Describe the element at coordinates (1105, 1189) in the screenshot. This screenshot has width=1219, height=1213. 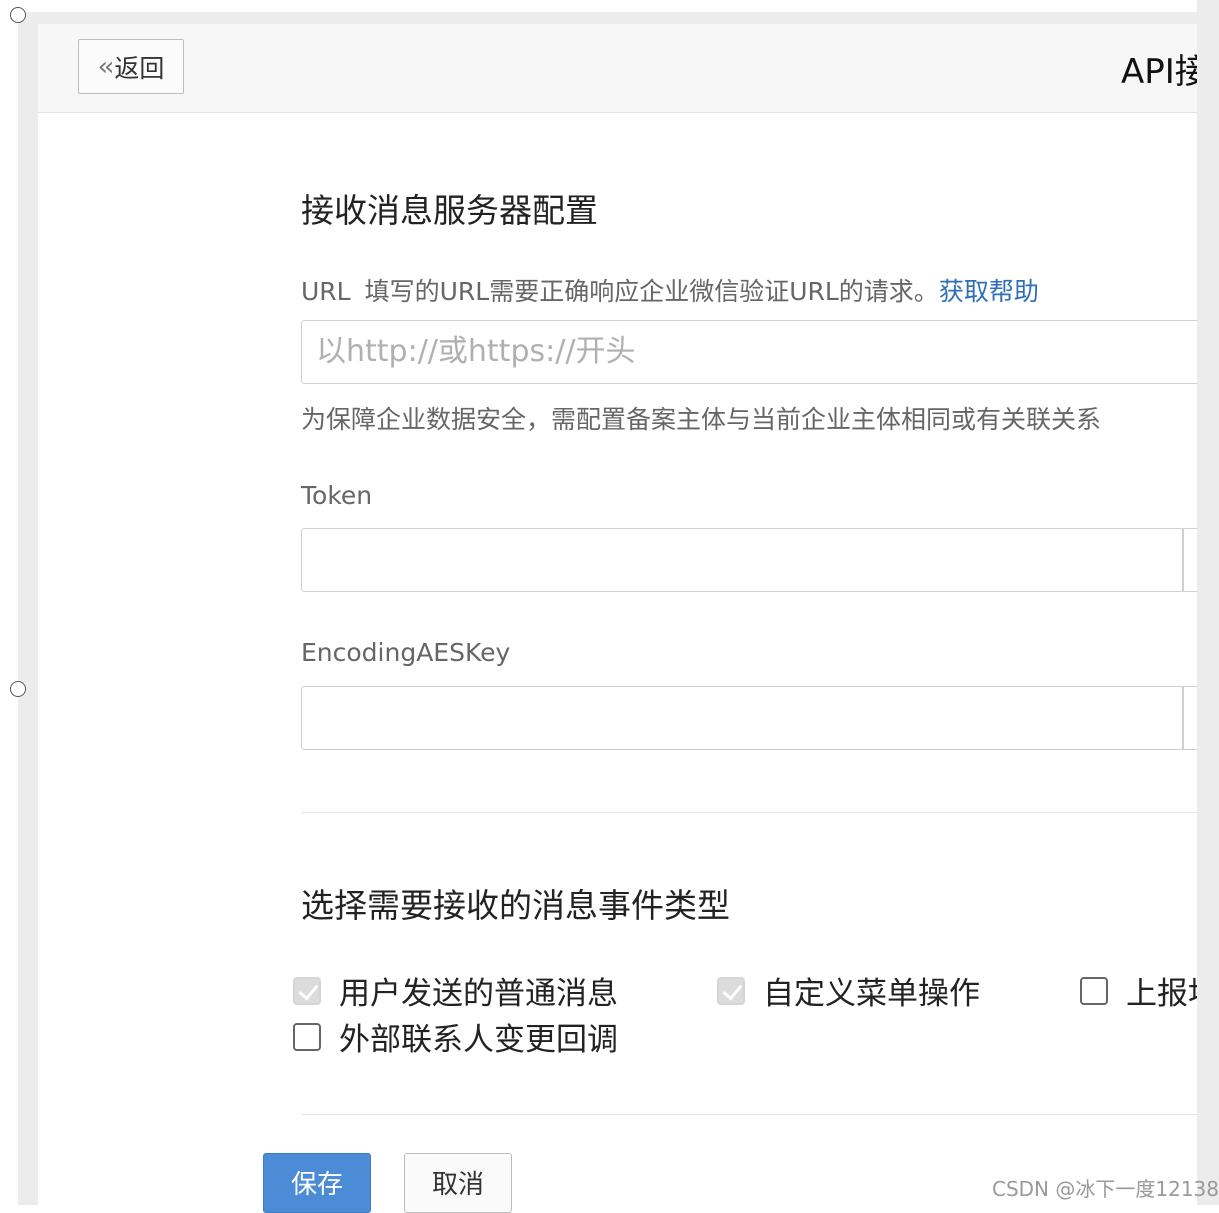
I see `watermark: CSDN @冰下一度12138` at that location.